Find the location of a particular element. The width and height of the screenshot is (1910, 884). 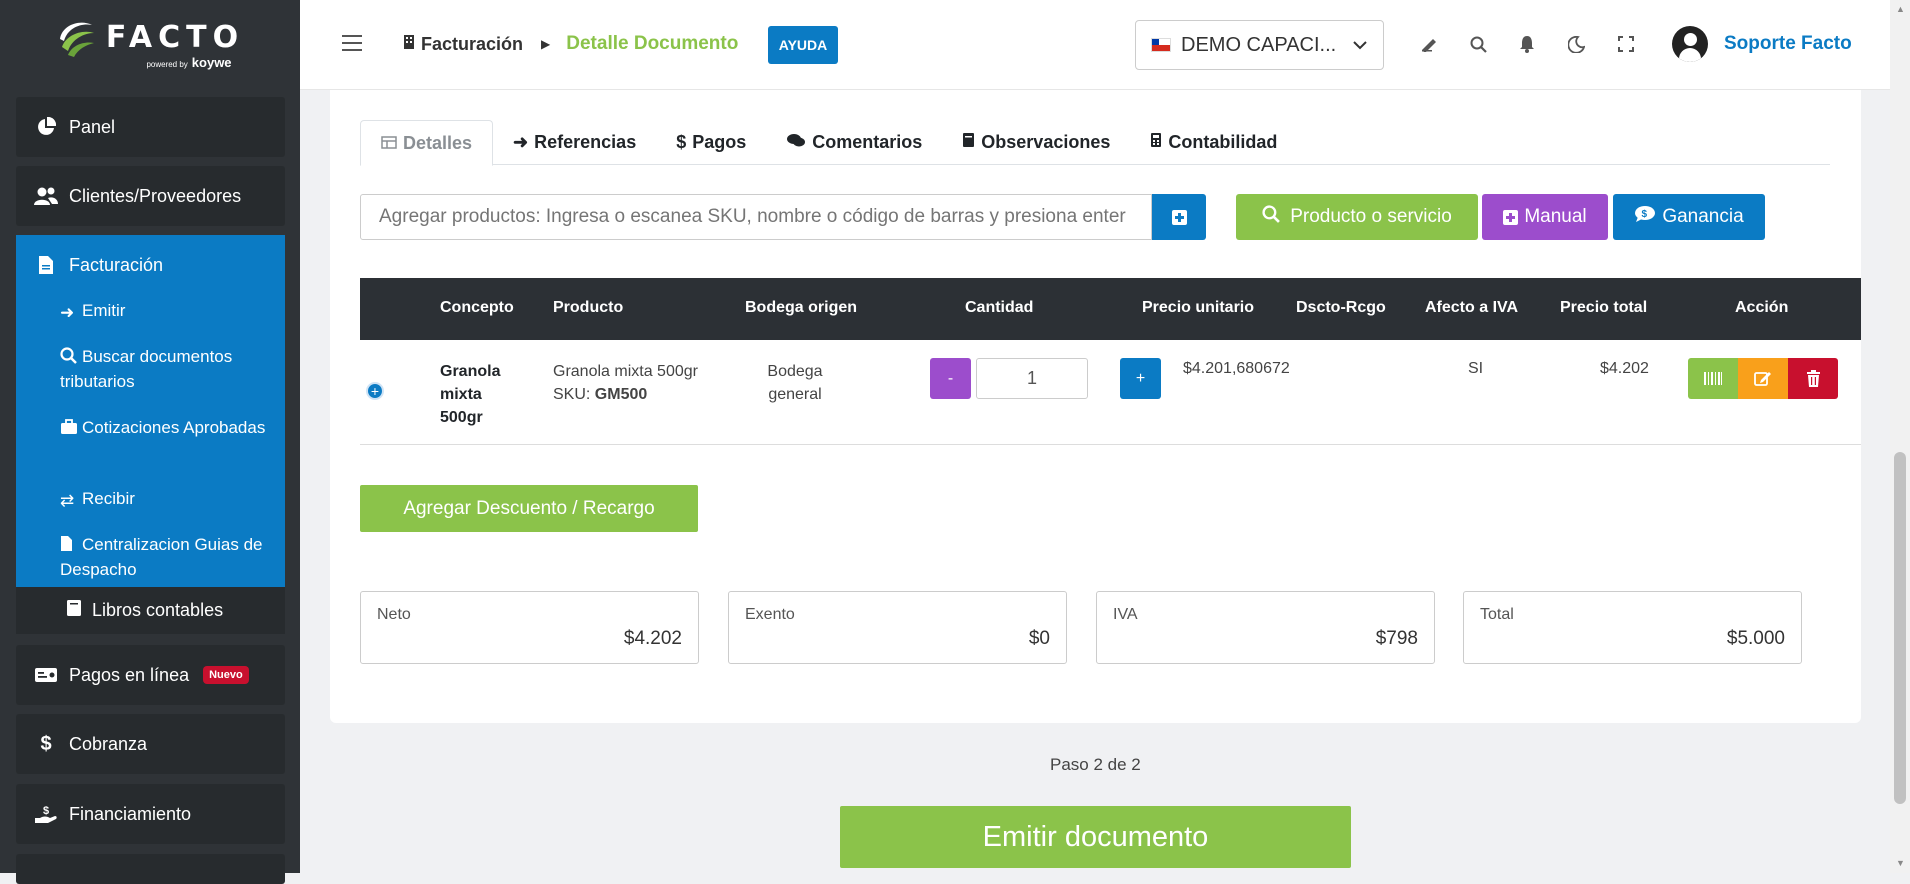

tab-observaciones: Observaciones is located at coordinates (1036, 142).